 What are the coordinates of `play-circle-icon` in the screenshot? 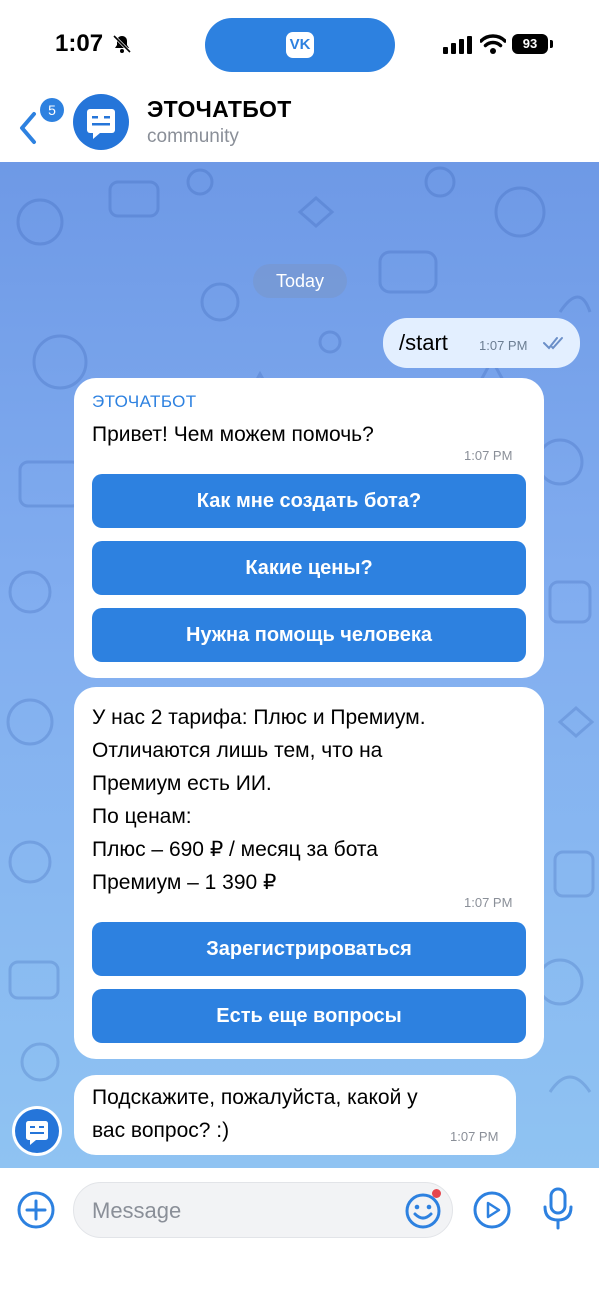 It's located at (492, 1210).